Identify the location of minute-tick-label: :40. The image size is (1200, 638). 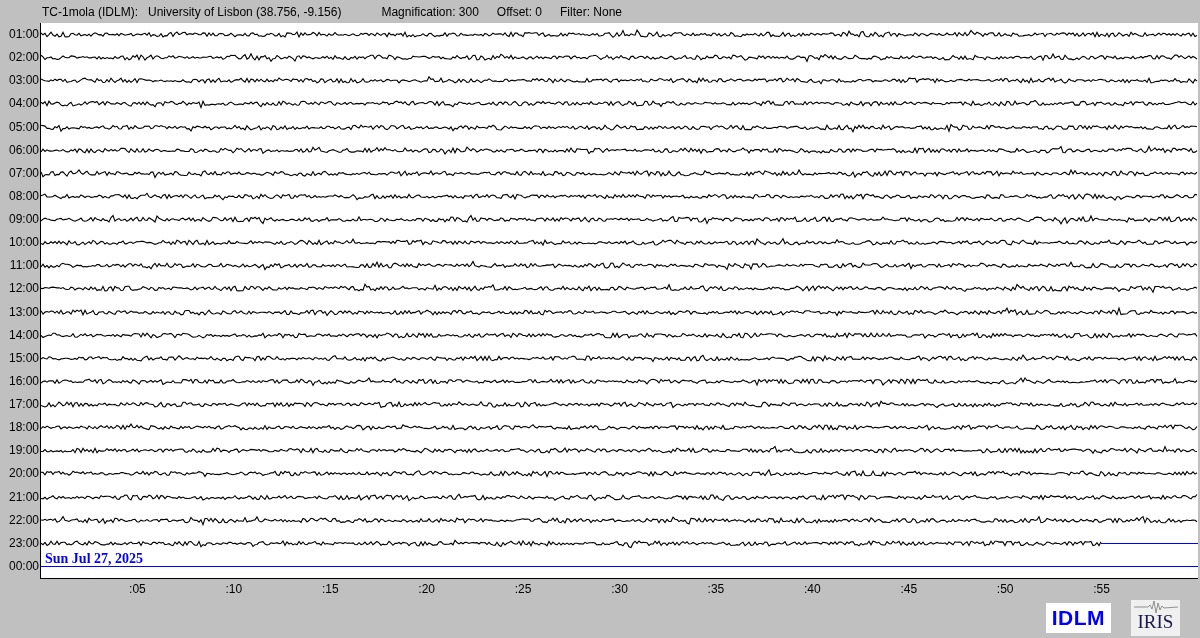
(812, 589).